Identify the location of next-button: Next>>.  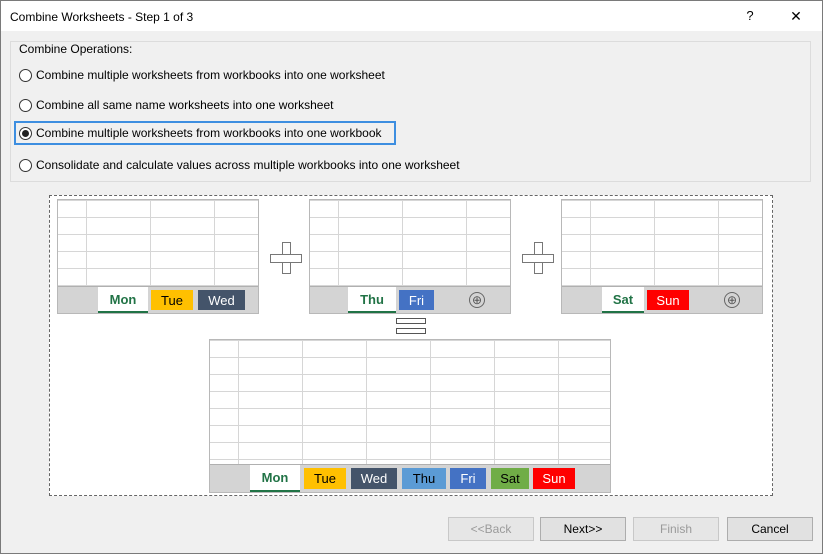
(583, 529).